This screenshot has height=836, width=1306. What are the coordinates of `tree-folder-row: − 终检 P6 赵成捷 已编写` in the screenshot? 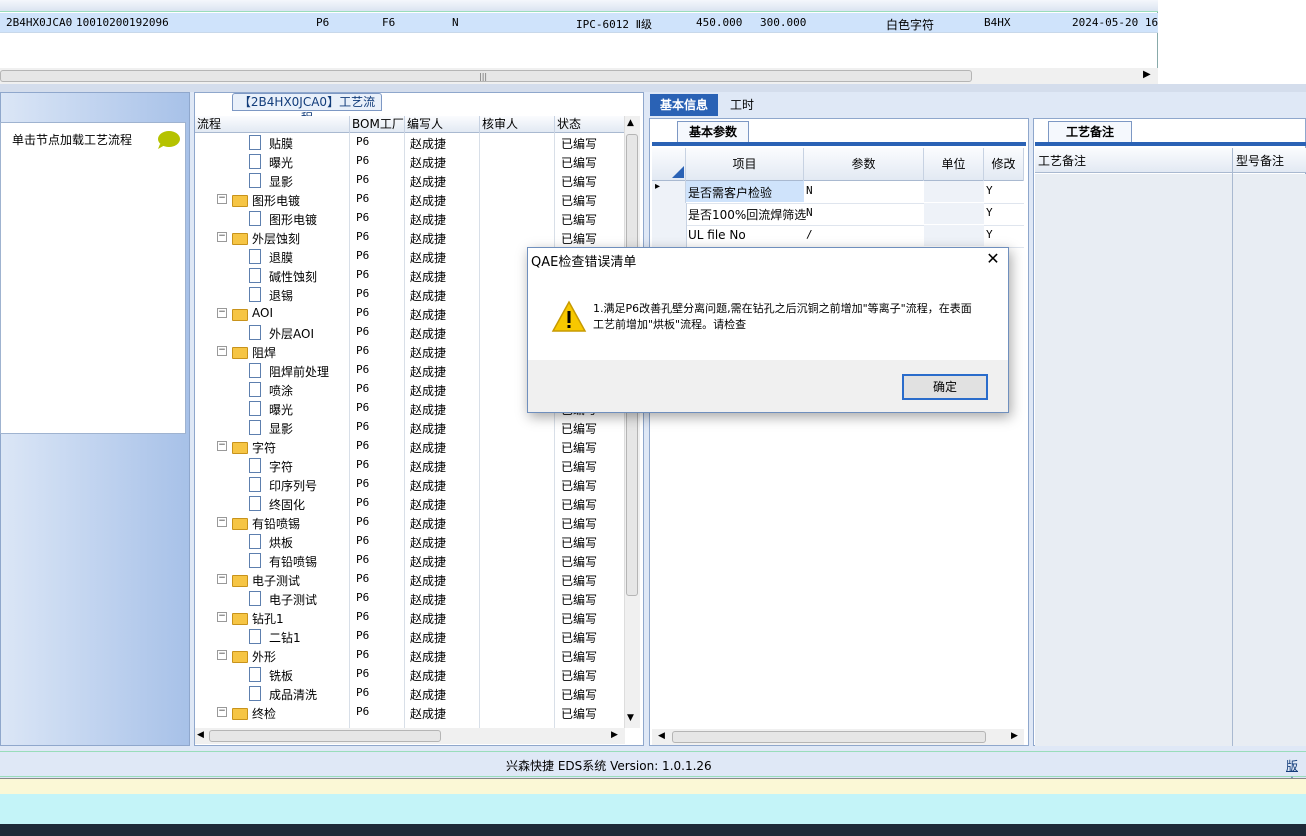 It's located at (410, 712).